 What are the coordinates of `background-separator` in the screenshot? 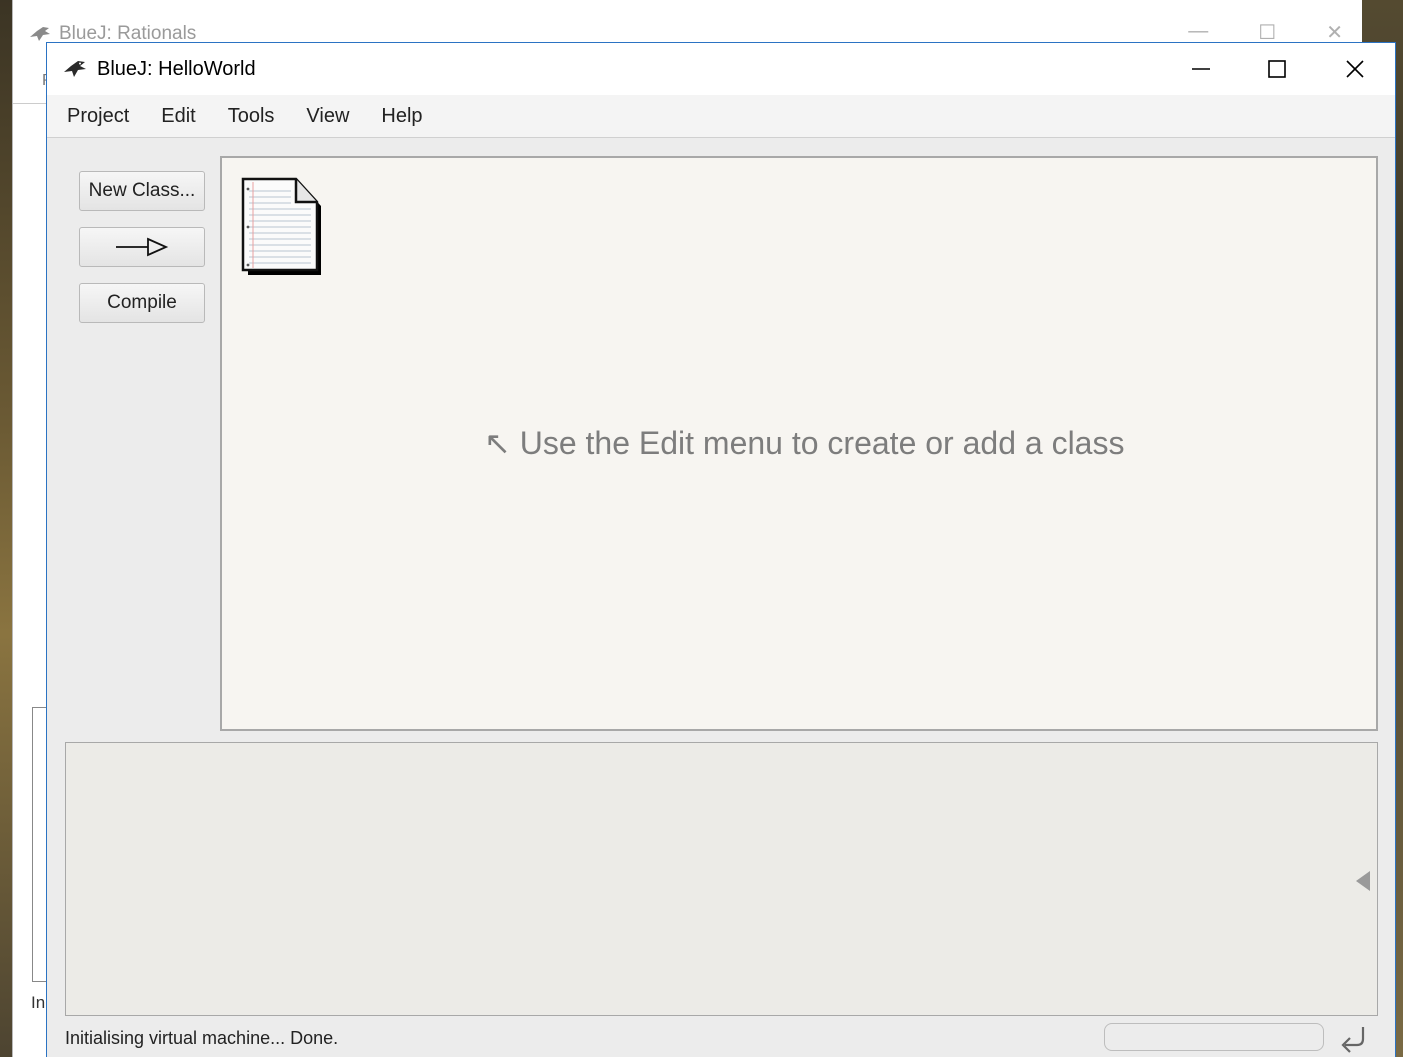 It's located at (31, 103).